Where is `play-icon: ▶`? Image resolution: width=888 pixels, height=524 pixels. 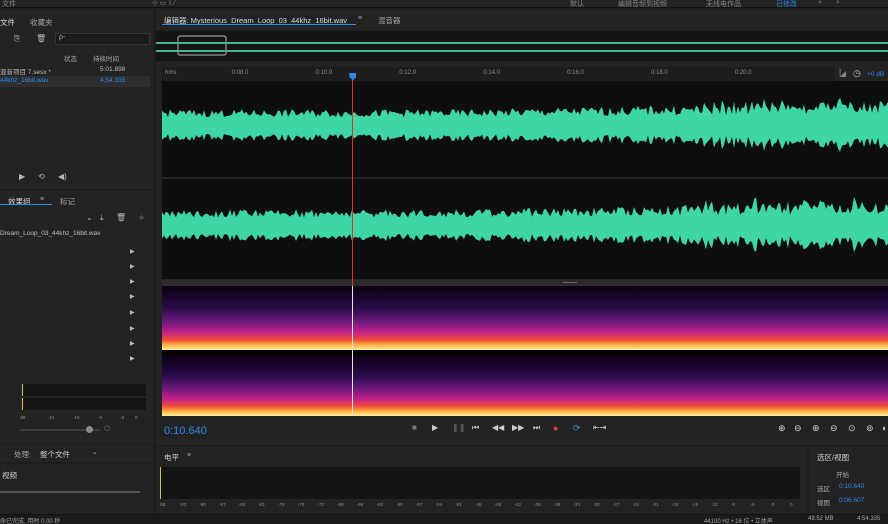 play-icon: ▶ is located at coordinates (435, 427).